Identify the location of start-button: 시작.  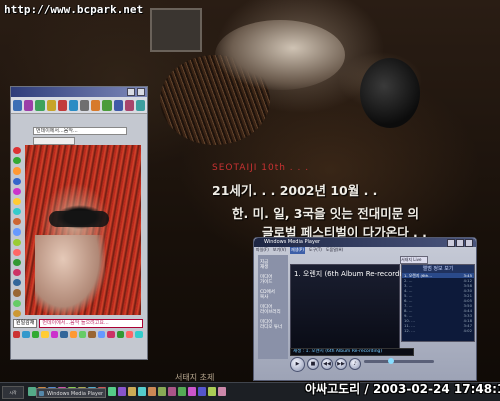
(13, 392).